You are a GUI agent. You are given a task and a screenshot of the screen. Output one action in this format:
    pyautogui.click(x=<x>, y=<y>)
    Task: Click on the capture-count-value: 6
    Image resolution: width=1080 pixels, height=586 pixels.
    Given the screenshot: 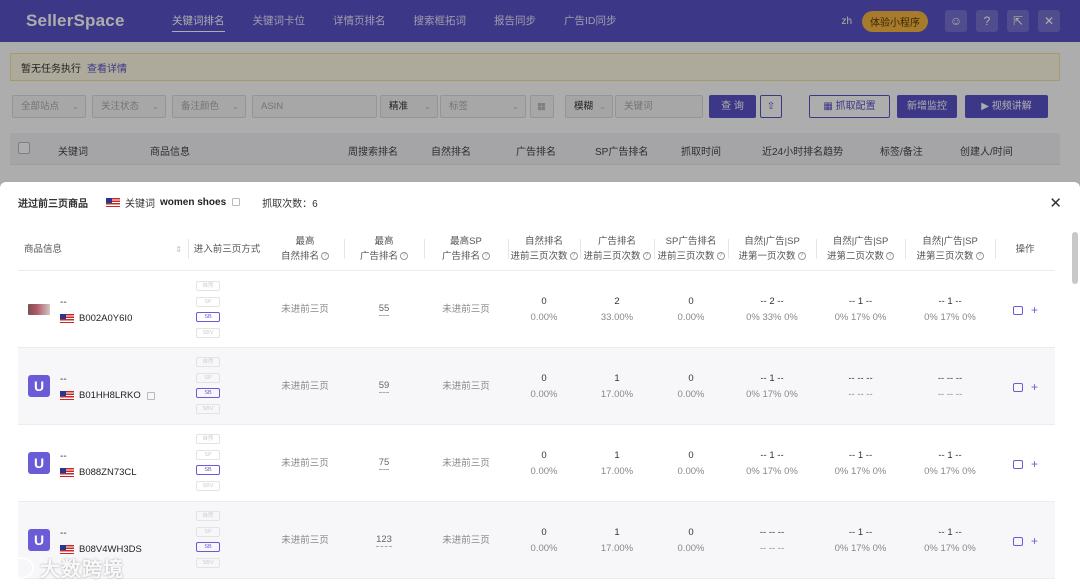 What is the action you would take?
    pyautogui.click(x=315, y=204)
    